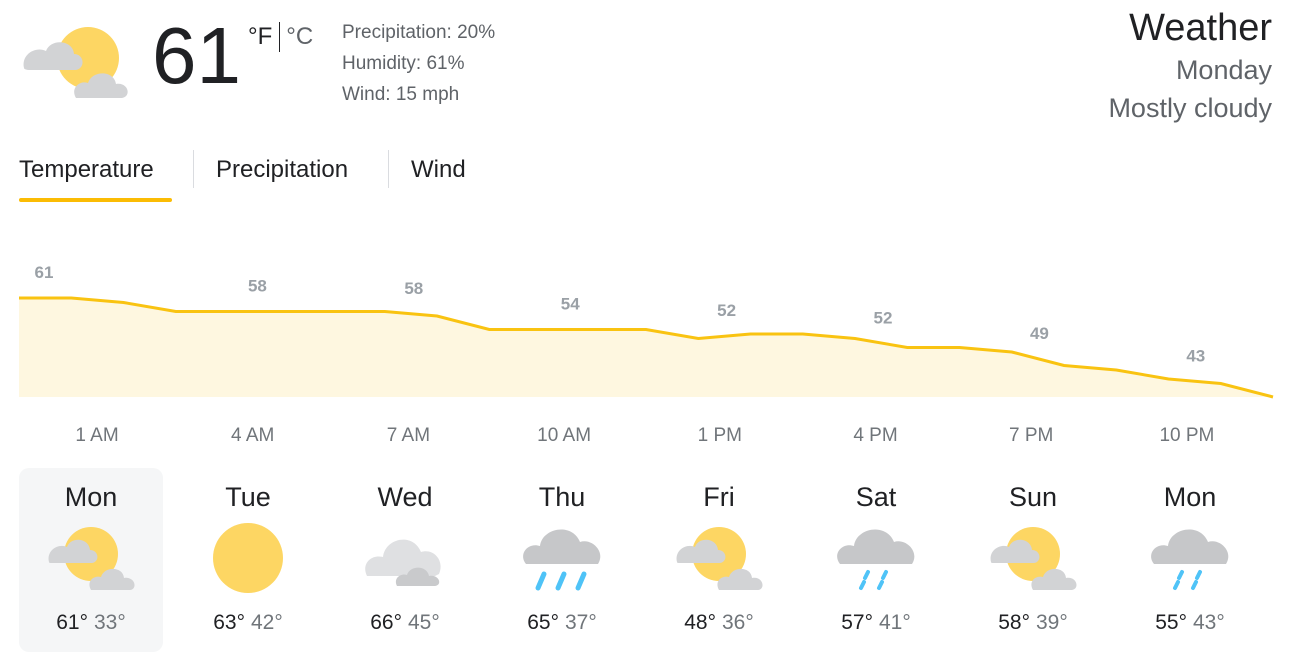 This screenshot has width=1292, height=669. I want to click on current-temperature: 61, so click(196, 55).